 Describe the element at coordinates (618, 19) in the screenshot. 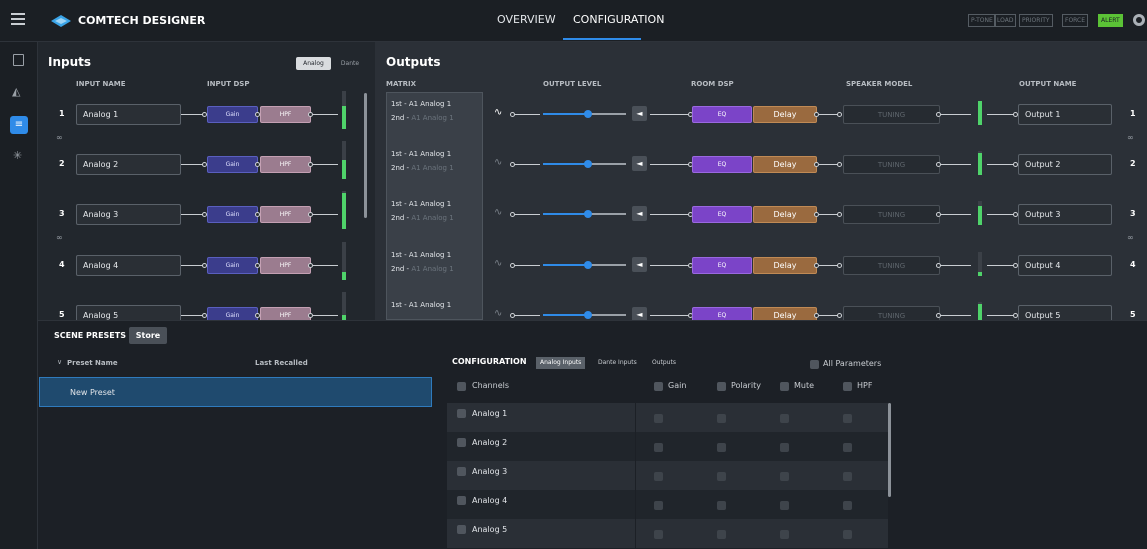

I see `tab-configuration: CONFIGURATION` at that location.